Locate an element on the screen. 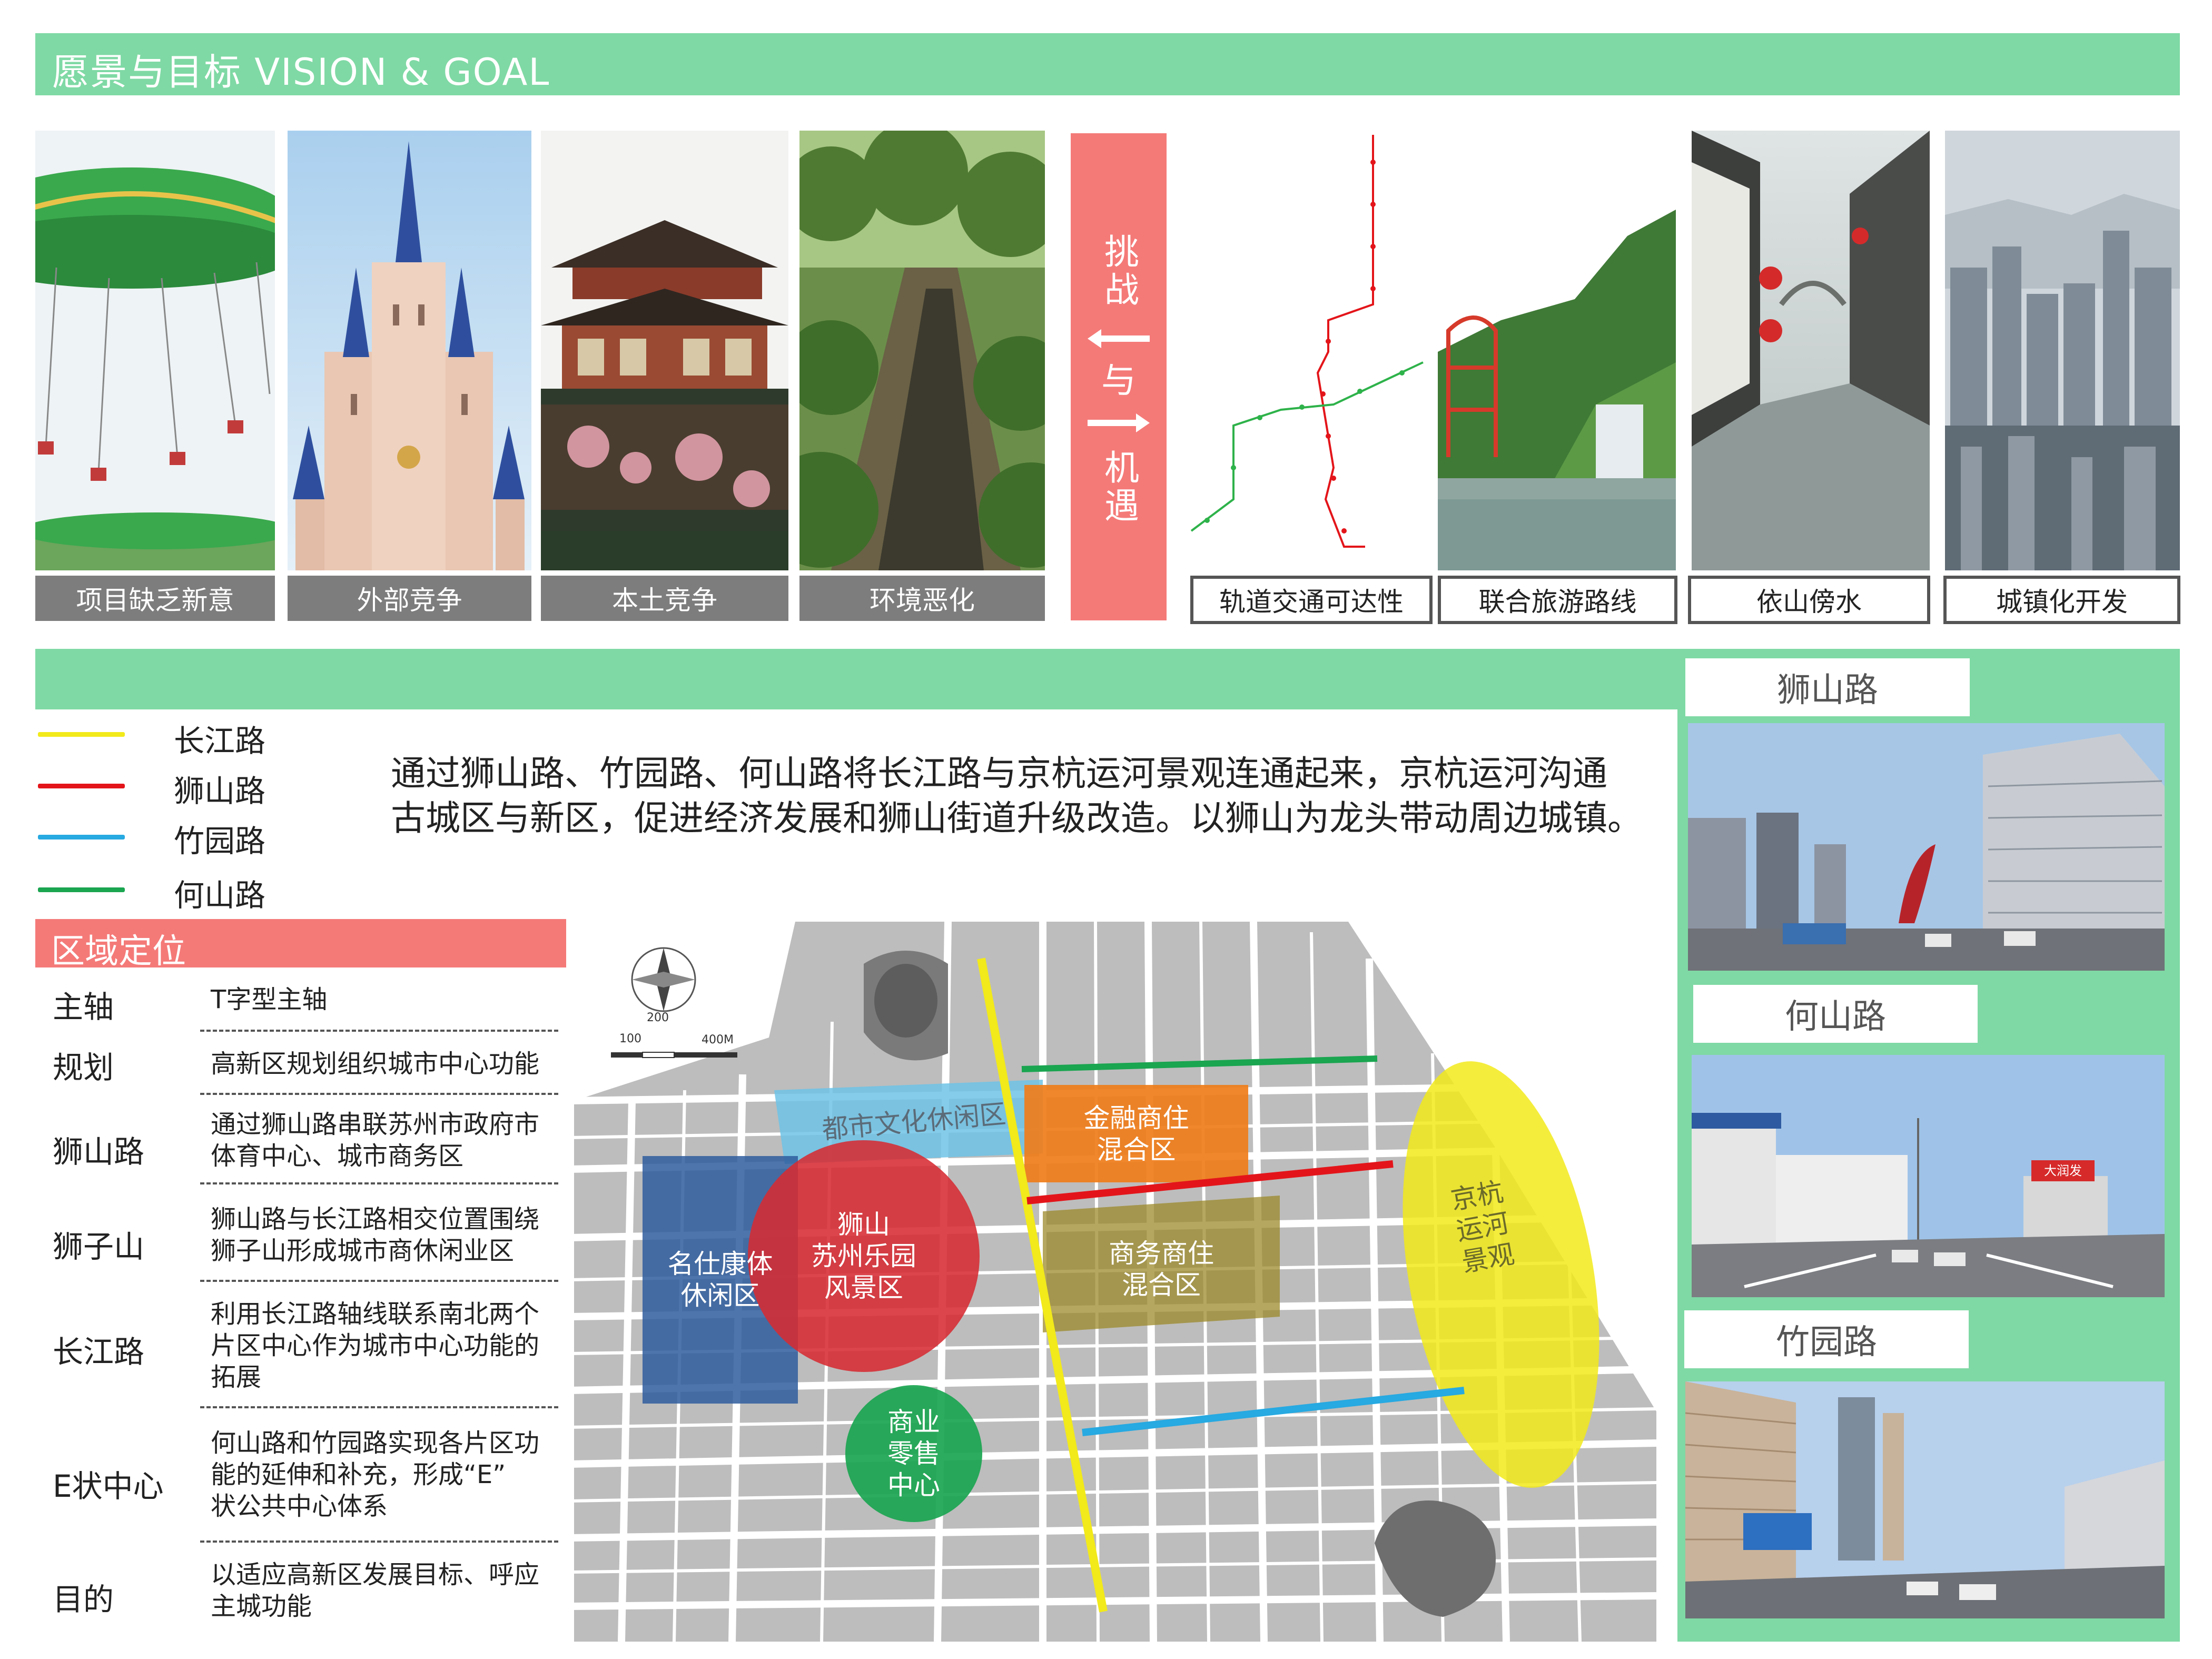  banner-text-opportunity: 机遇 is located at coordinates (1119, 487).